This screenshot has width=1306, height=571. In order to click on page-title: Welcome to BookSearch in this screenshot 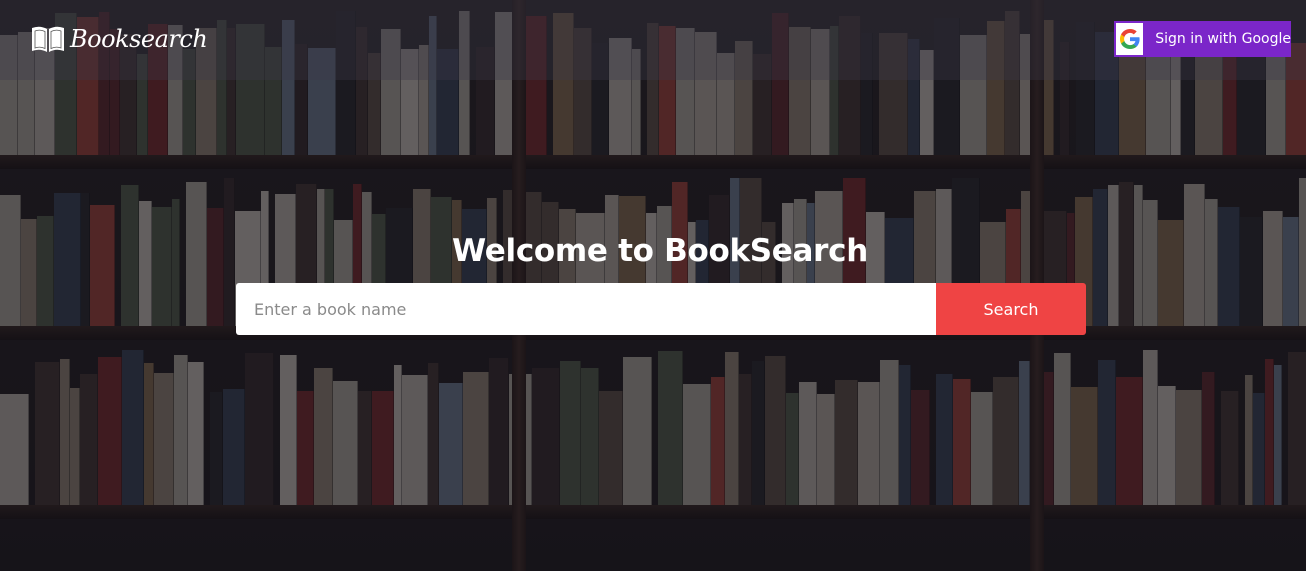, I will do `click(660, 251)`.